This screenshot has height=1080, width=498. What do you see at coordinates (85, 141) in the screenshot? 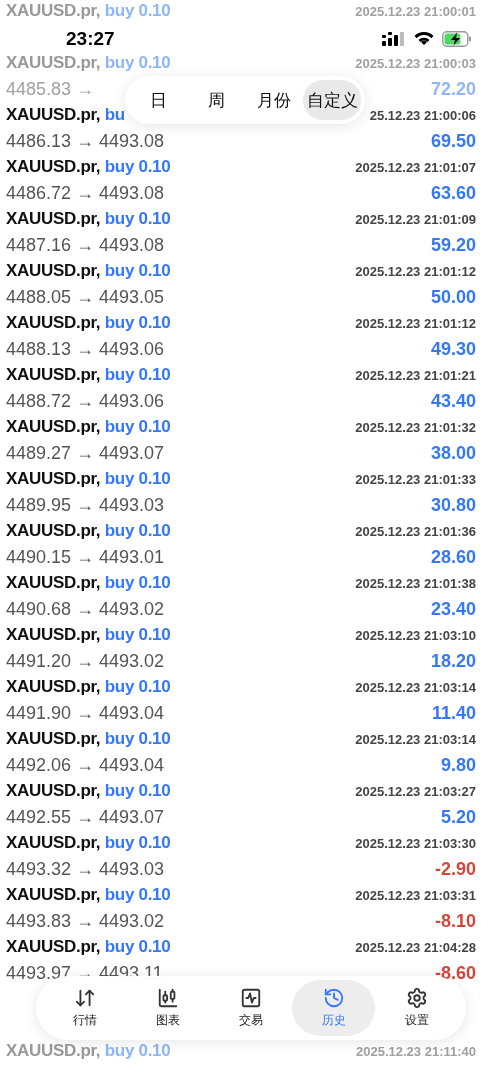
I see `trade-prices: 4486.13 → 4493.08` at bounding box center [85, 141].